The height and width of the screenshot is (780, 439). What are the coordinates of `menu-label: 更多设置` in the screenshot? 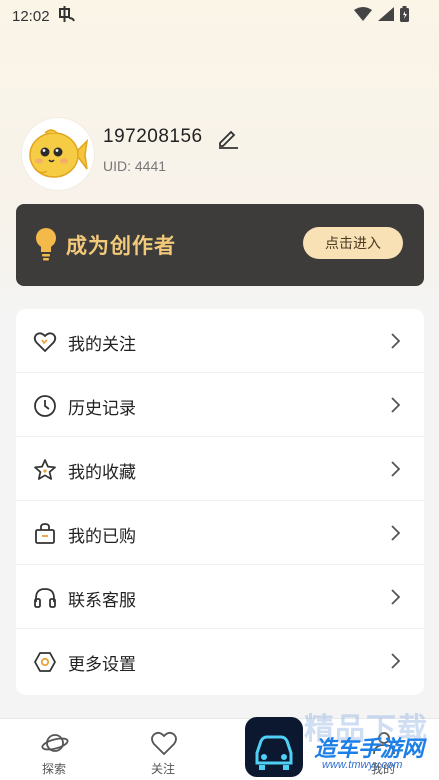 It's located at (102, 665).